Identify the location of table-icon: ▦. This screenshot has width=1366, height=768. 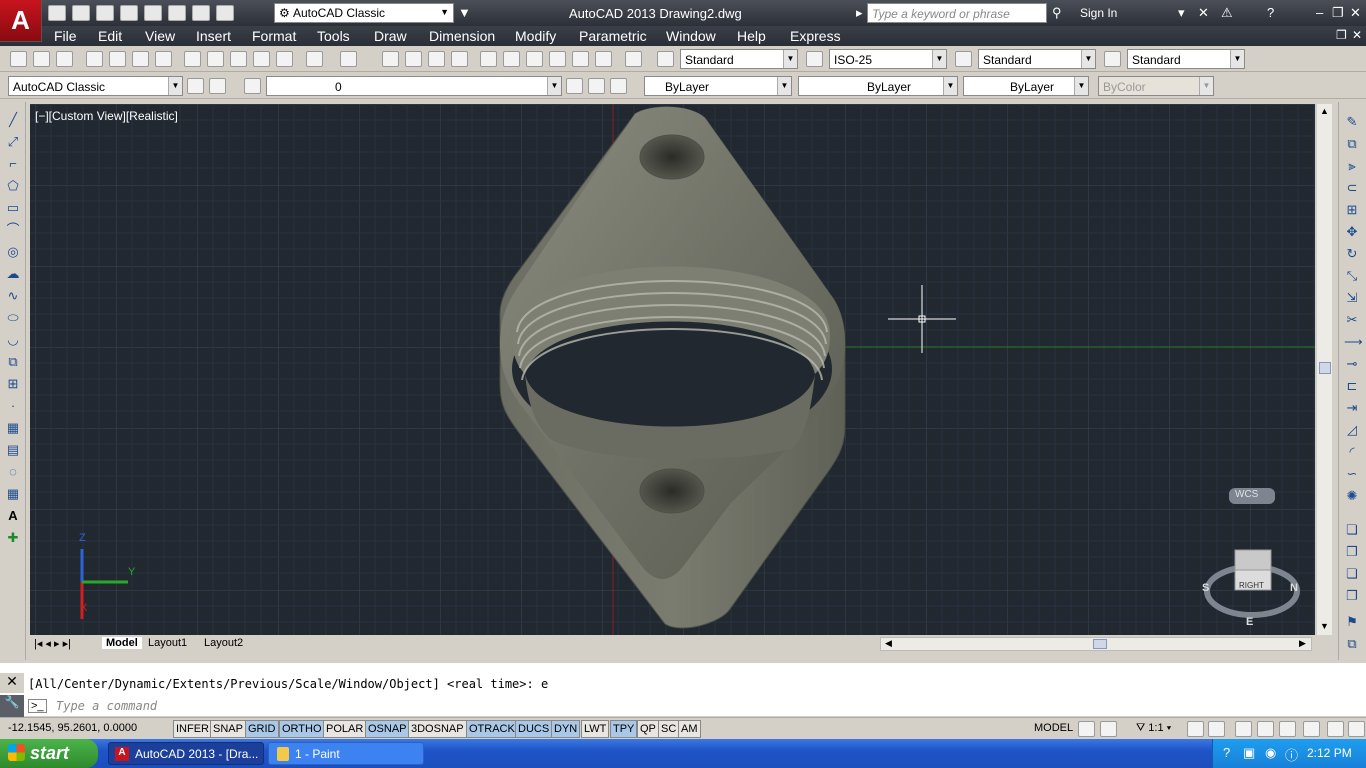
(13, 494).